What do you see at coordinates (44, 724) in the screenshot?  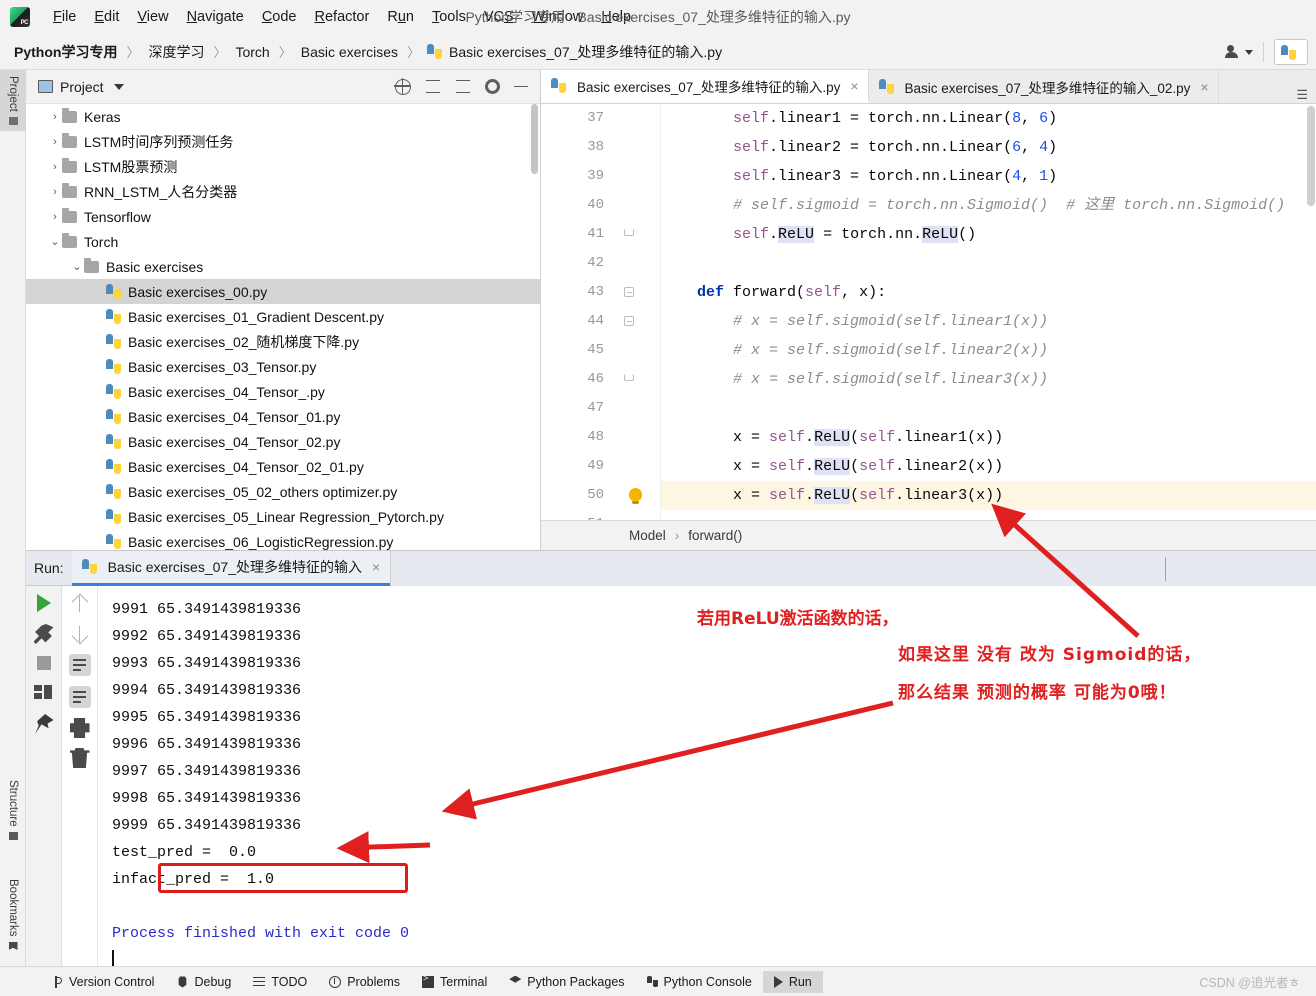 I see `pin-icon` at bounding box center [44, 724].